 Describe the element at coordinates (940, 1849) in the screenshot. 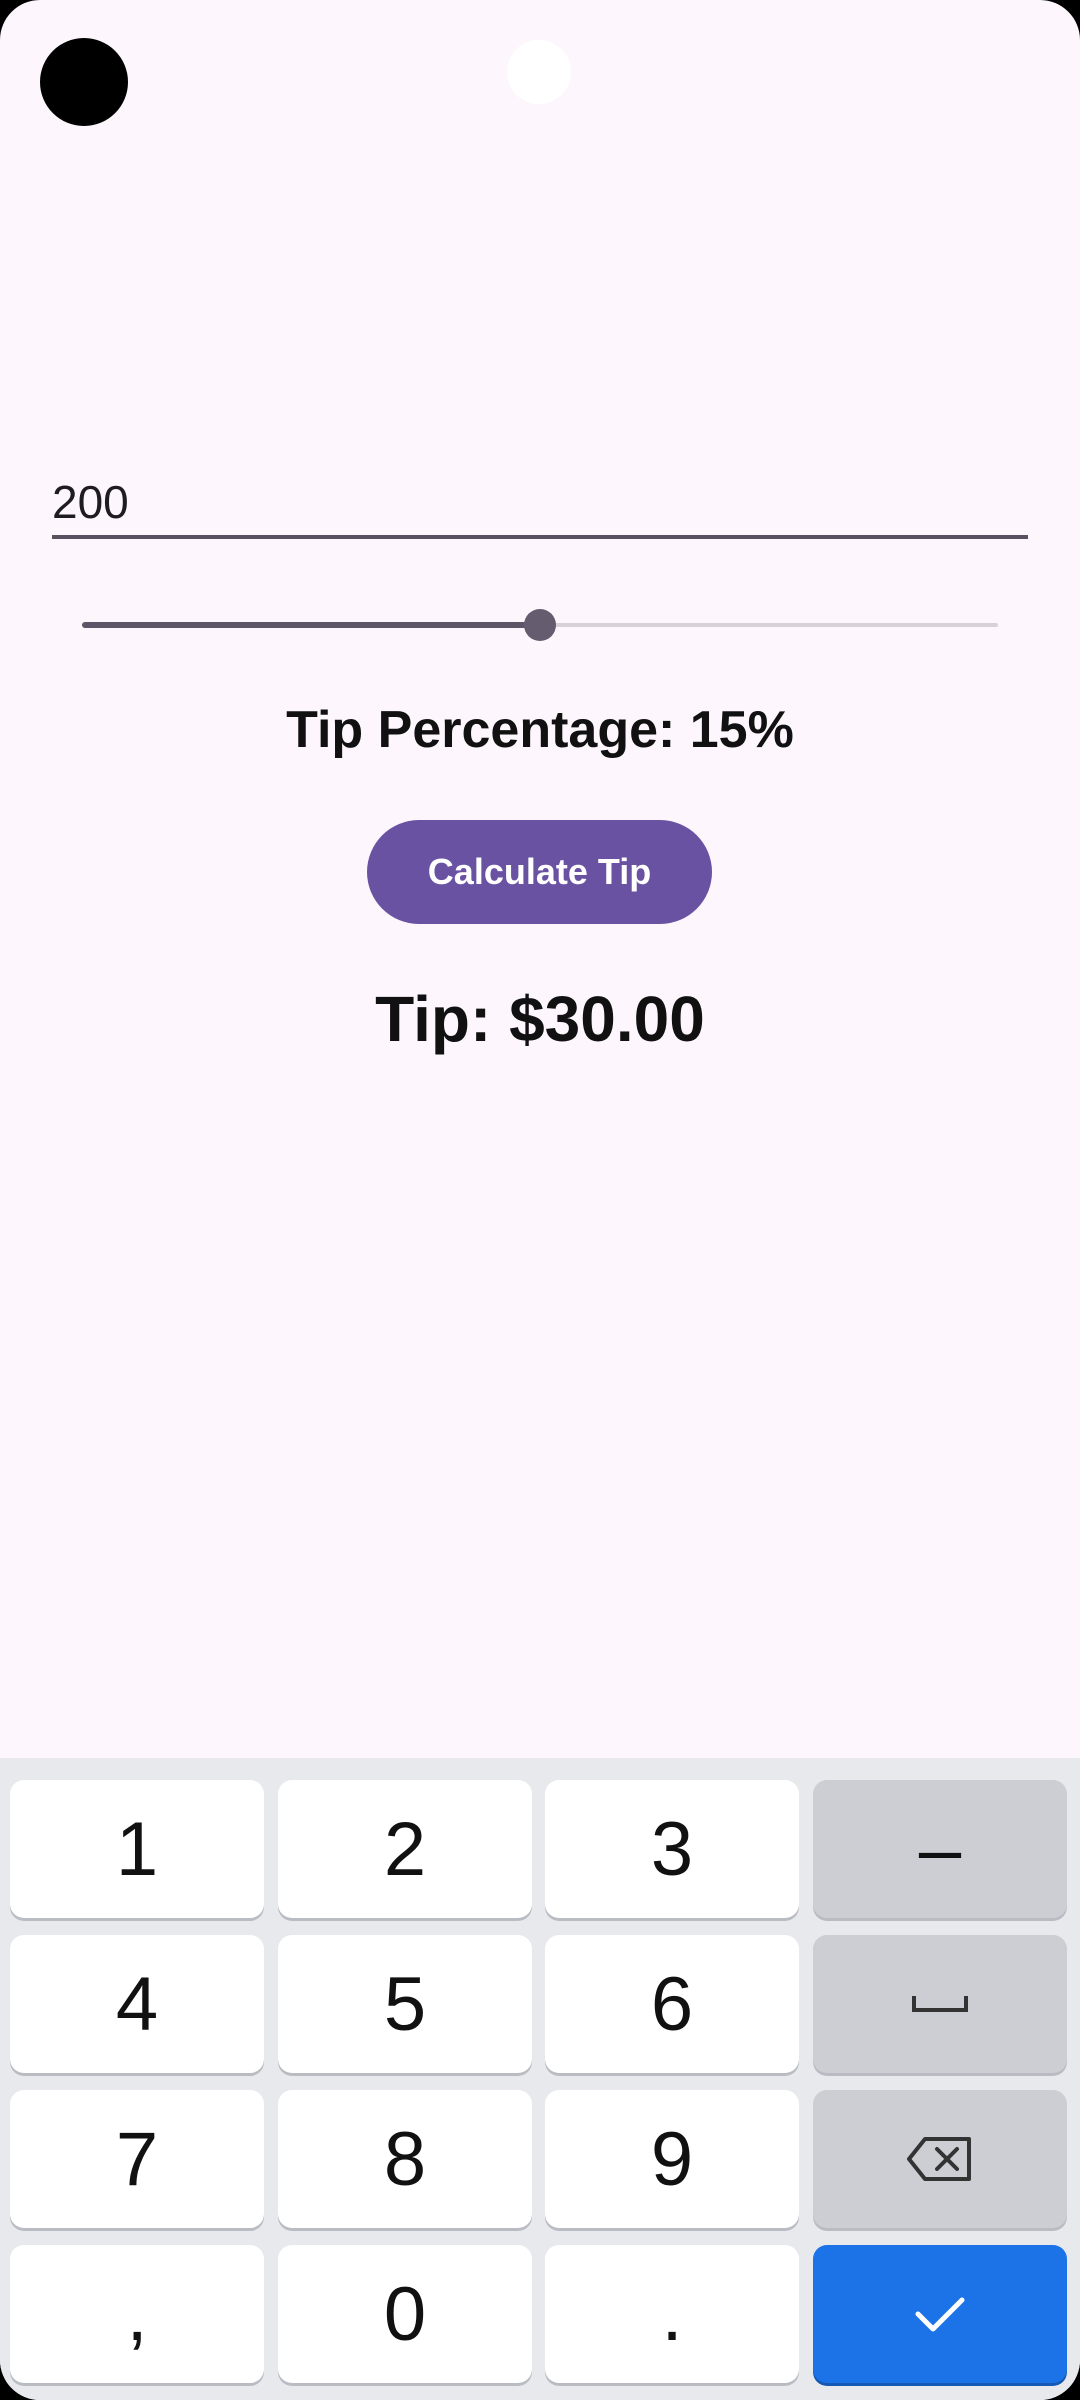

I see `key-minus: –` at that location.